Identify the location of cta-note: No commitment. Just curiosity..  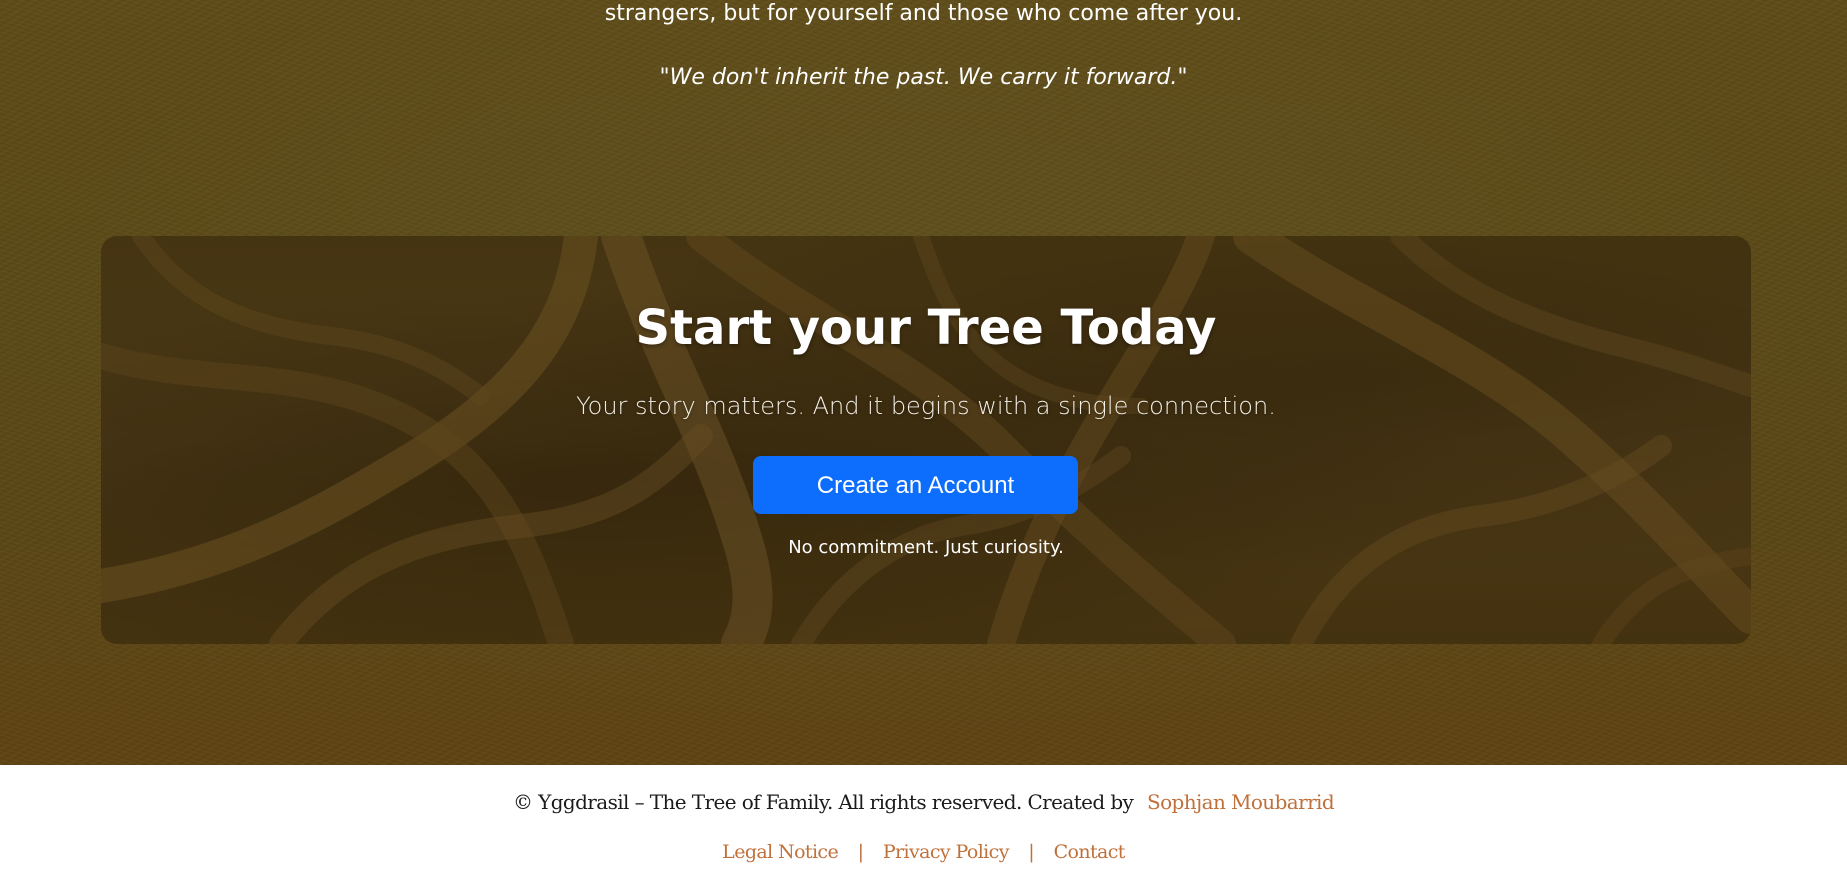
(926, 547).